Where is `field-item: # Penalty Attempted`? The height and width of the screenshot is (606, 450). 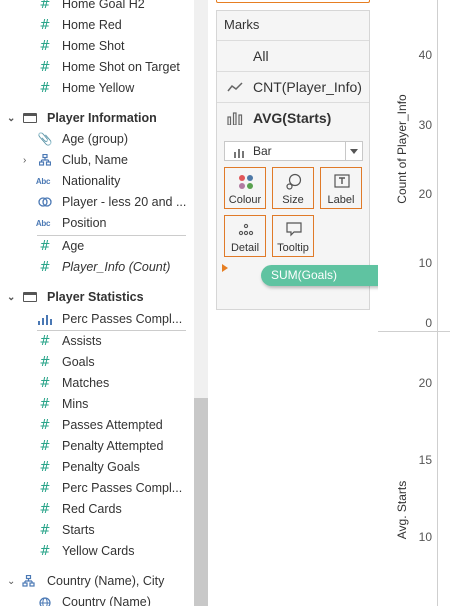
field-item: # Penalty Attempted is located at coordinates (97, 446).